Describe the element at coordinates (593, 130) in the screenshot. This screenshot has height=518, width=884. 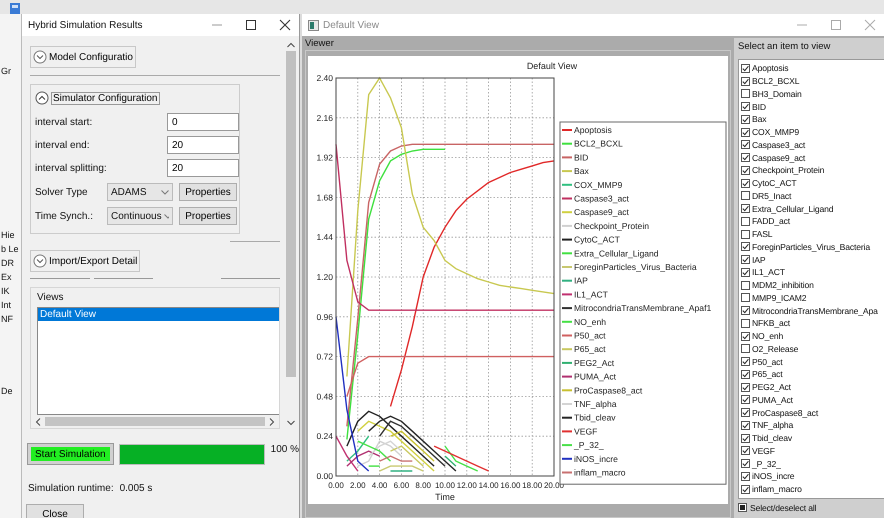
I see `legend-label: Apoptosis` at that location.